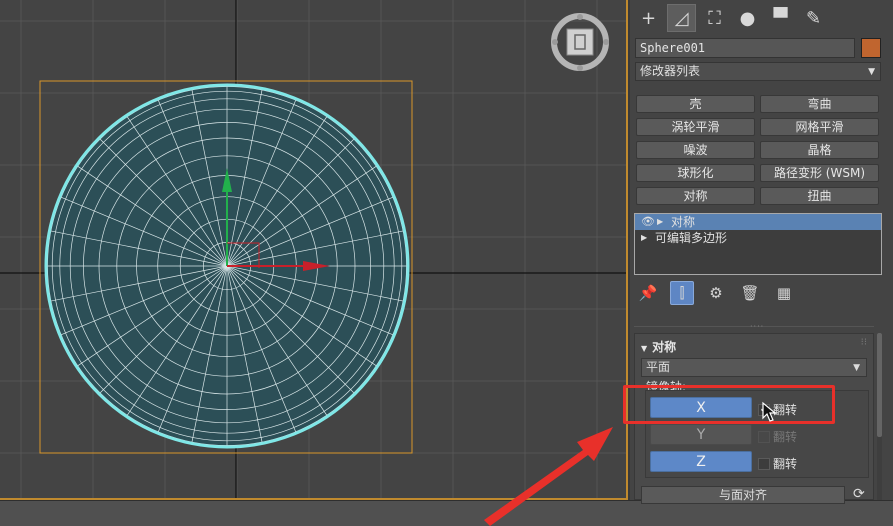  What do you see at coordinates (754, 367) in the screenshot?
I see `plane-dropdown: 平面 ▼` at bounding box center [754, 367].